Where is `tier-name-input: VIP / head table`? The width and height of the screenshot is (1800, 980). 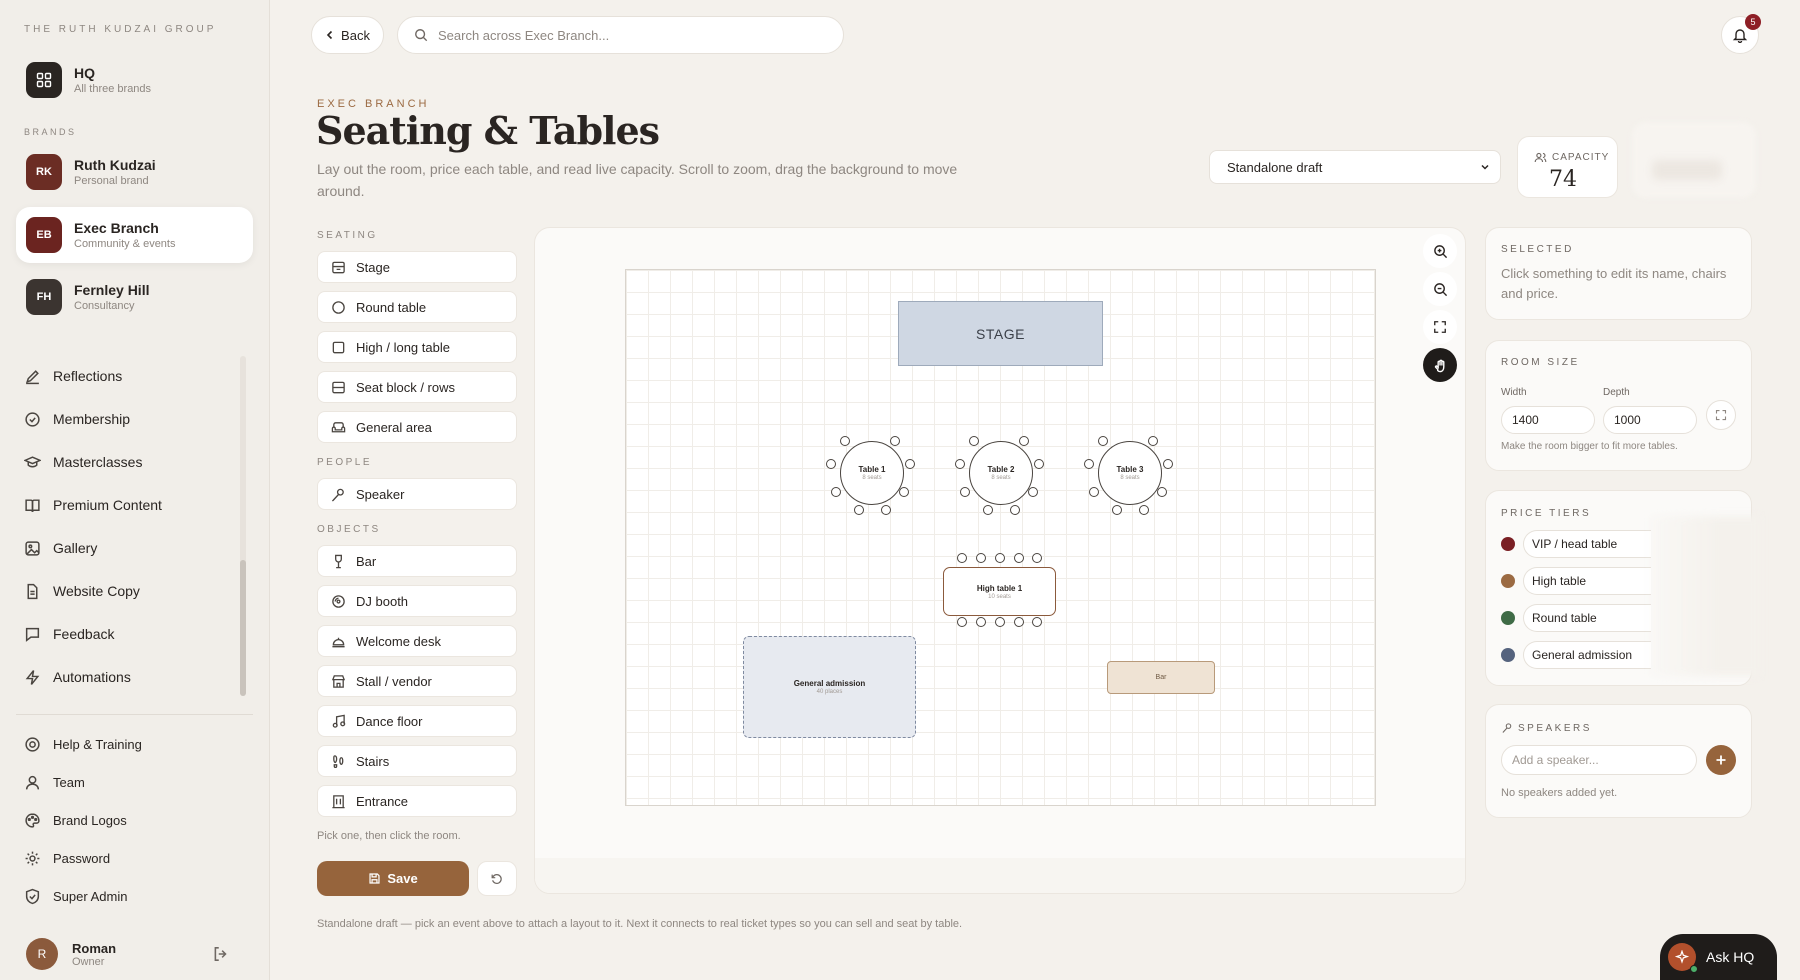 tier-name-input: VIP / head table is located at coordinates (1587, 544).